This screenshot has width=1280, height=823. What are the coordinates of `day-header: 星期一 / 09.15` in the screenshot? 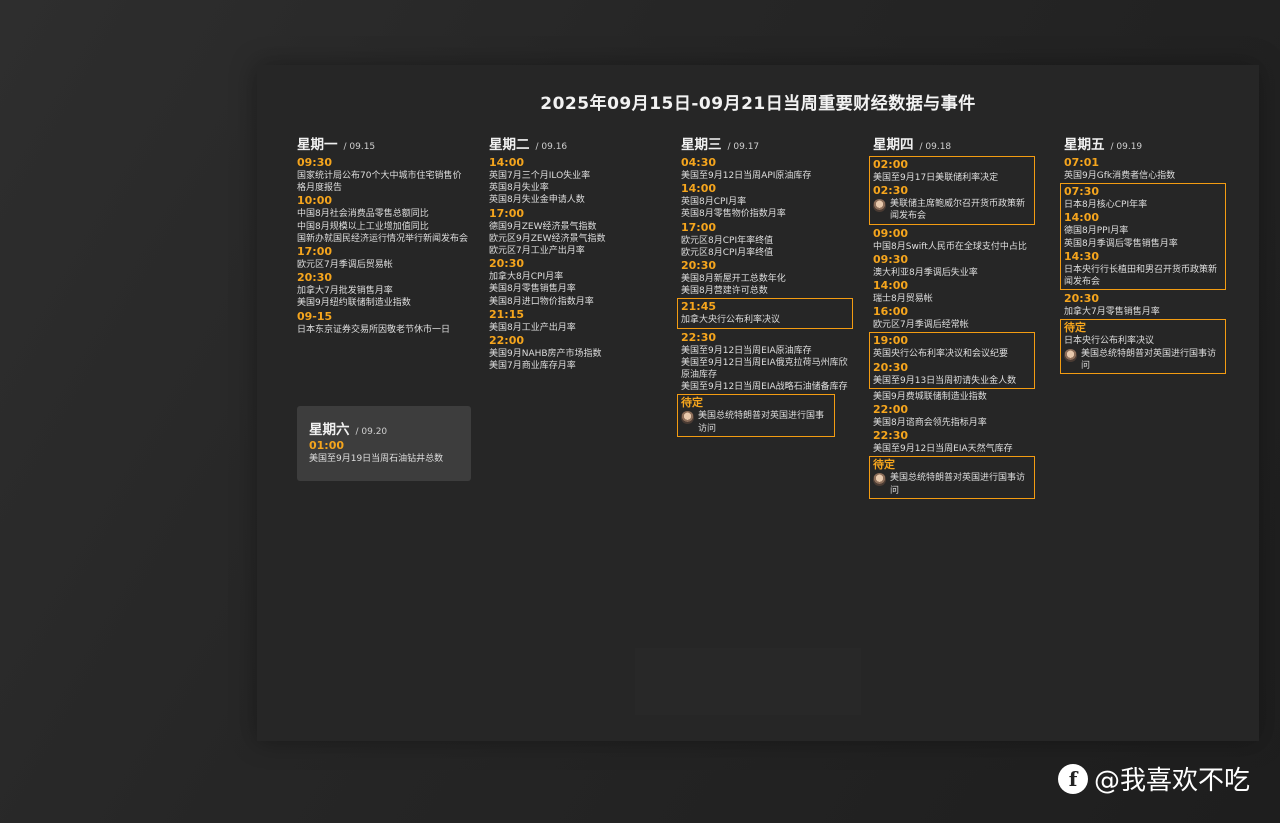 It's located at (383, 144).